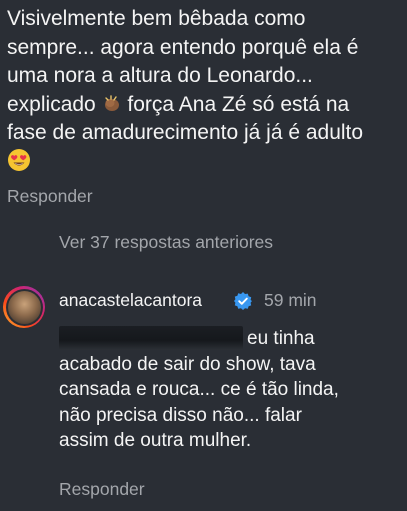  What do you see at coordinates (19, 160) in the screenshot?
I see `heart-eyes-icon` at bounding box center [19, 160].